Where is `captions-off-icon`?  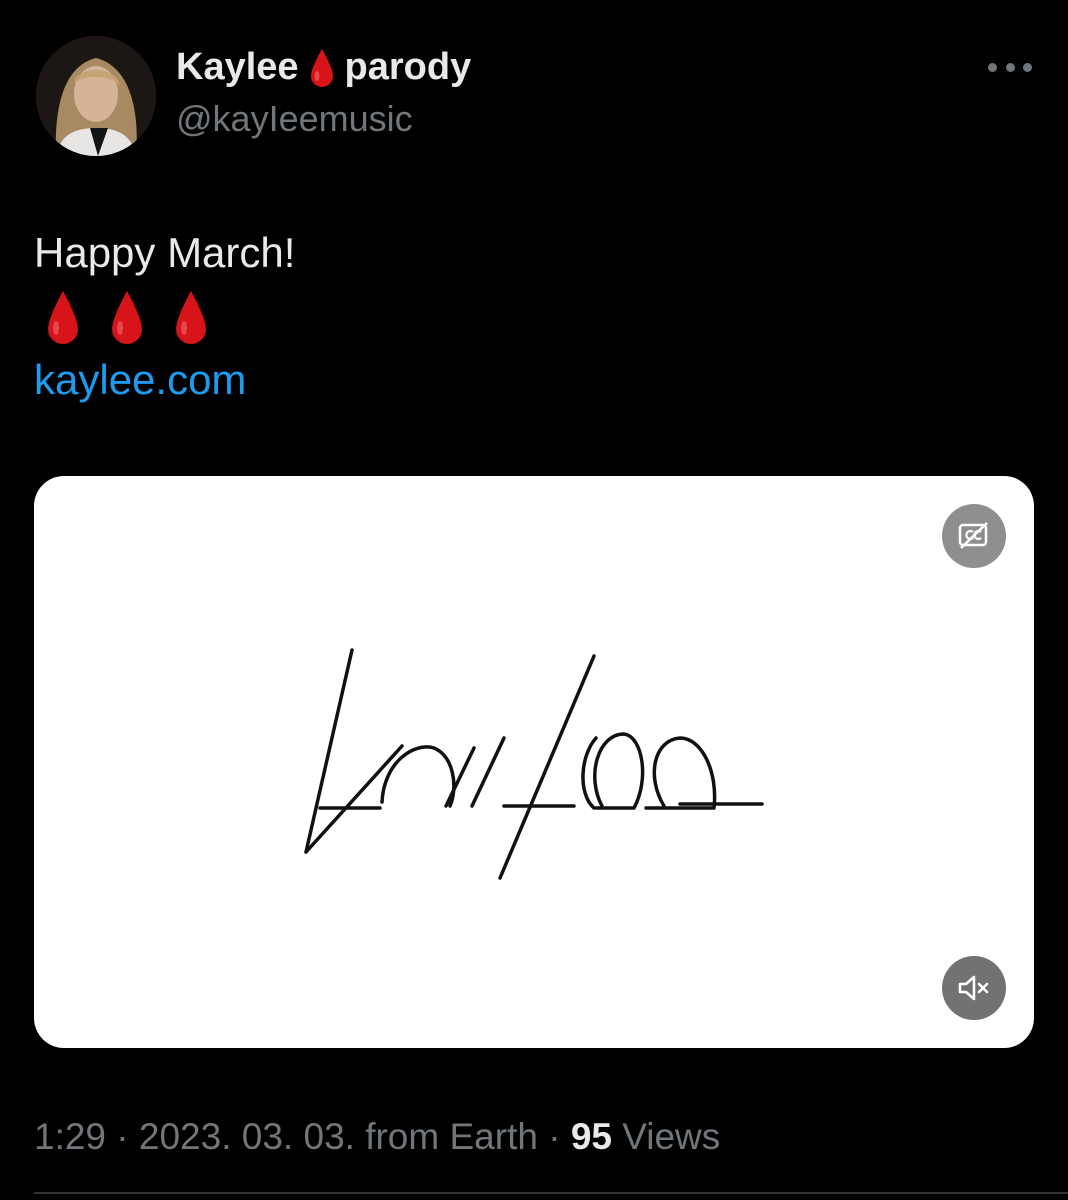
captions-off-icon is located at coordinates (973, 535).